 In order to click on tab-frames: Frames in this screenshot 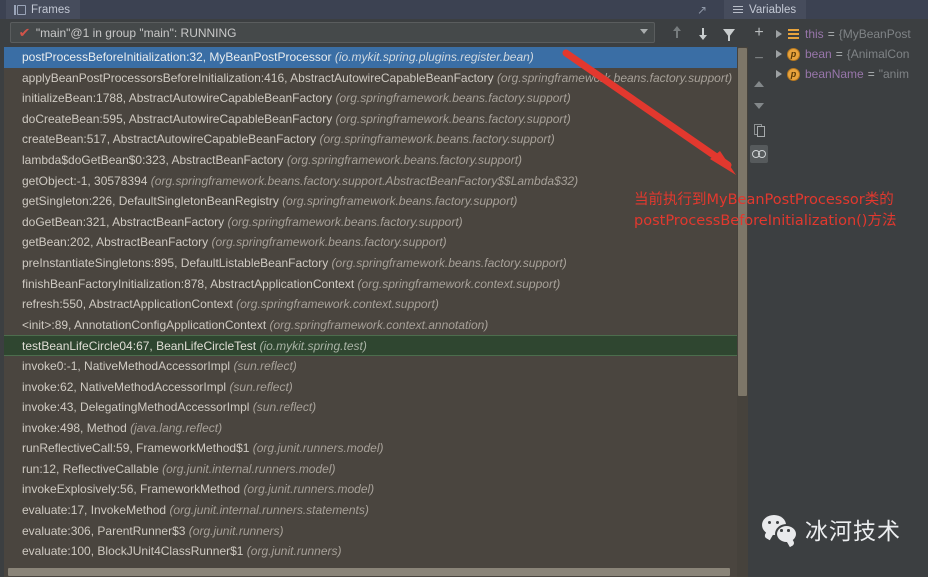, I will do `click(43, 9)`.